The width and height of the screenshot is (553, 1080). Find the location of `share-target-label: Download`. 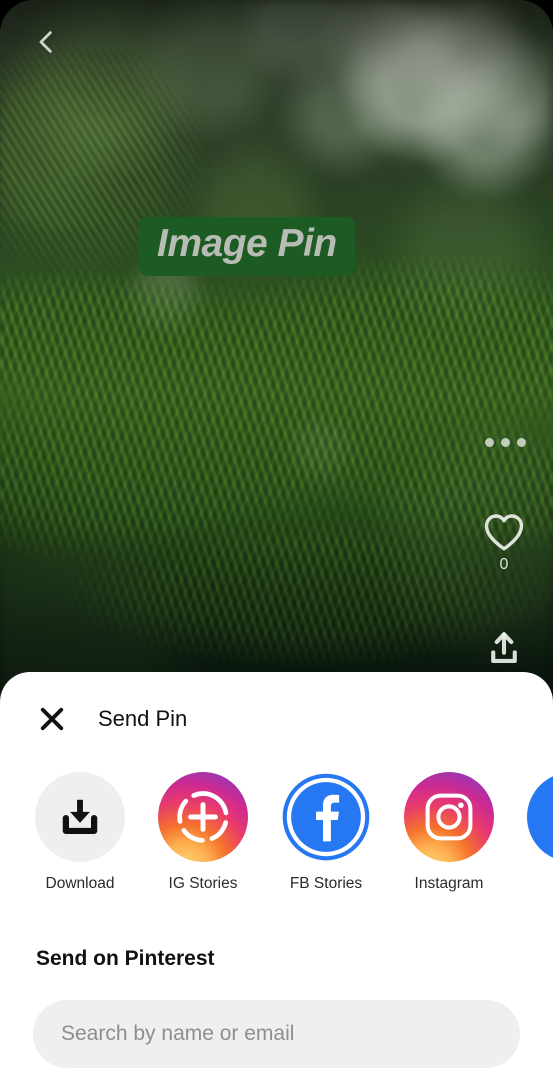

share-target-label: Download is located at coordinates (80, 883).